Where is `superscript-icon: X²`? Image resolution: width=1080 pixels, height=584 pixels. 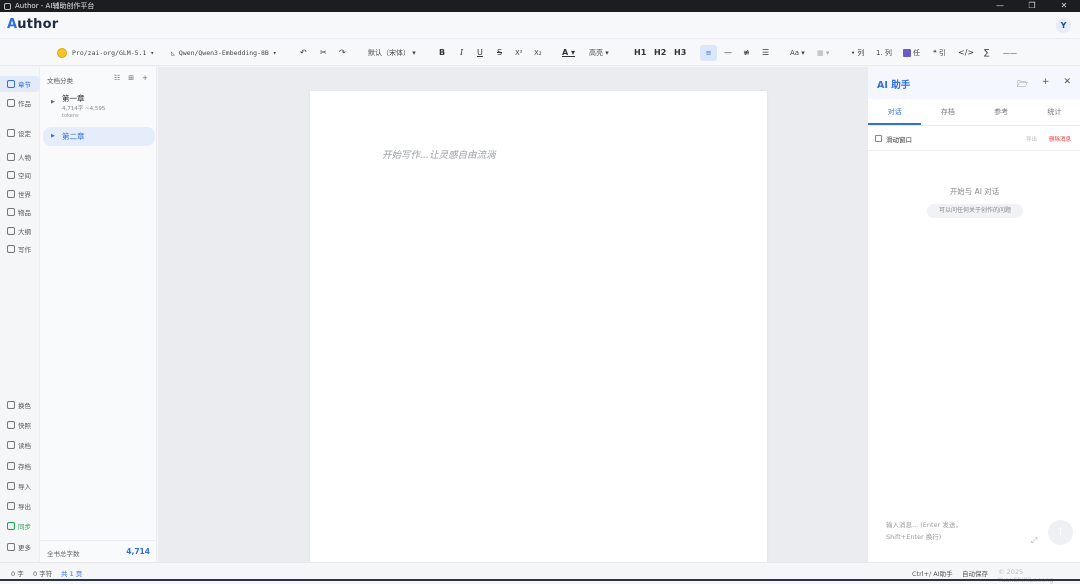 superscript-icon: X² is located at coordinates (519, 53).